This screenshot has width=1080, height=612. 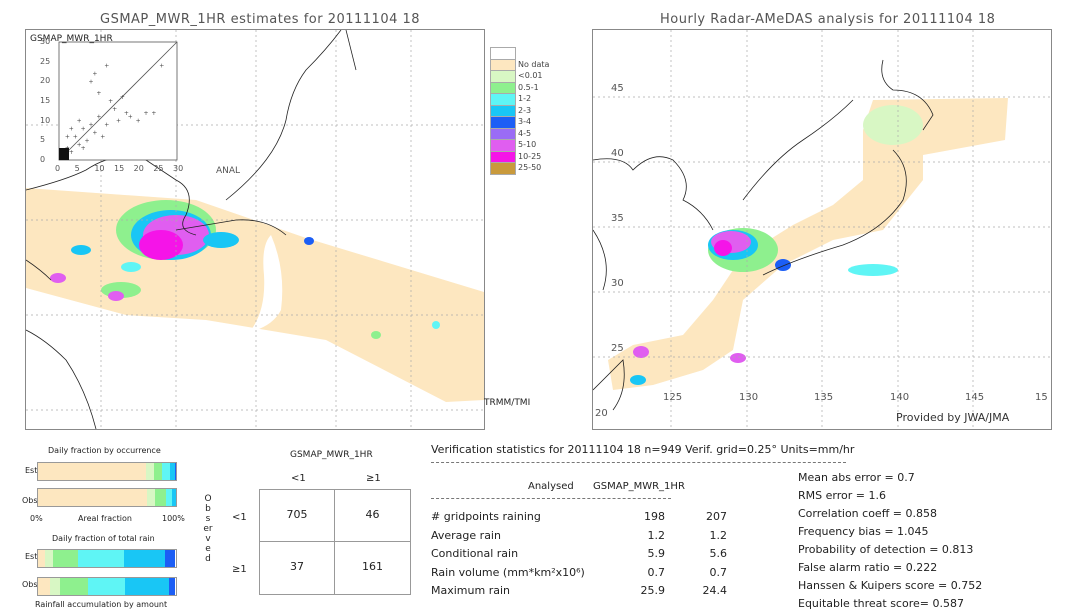 I want to click on inset-xtick: 25, so click(x=158, y=168).